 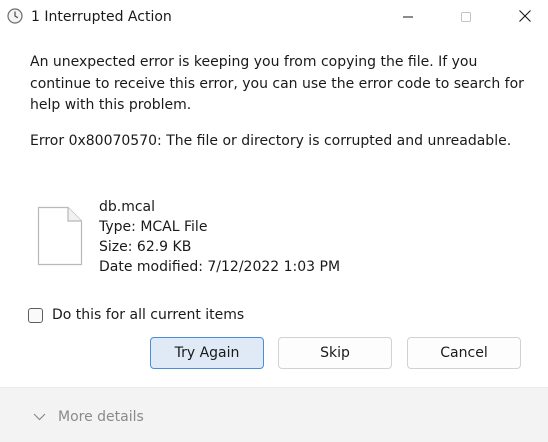 I want to click on file-date-modified: Date modified: 7/12/2022 1:03 PM, so click(x=220, y=267).